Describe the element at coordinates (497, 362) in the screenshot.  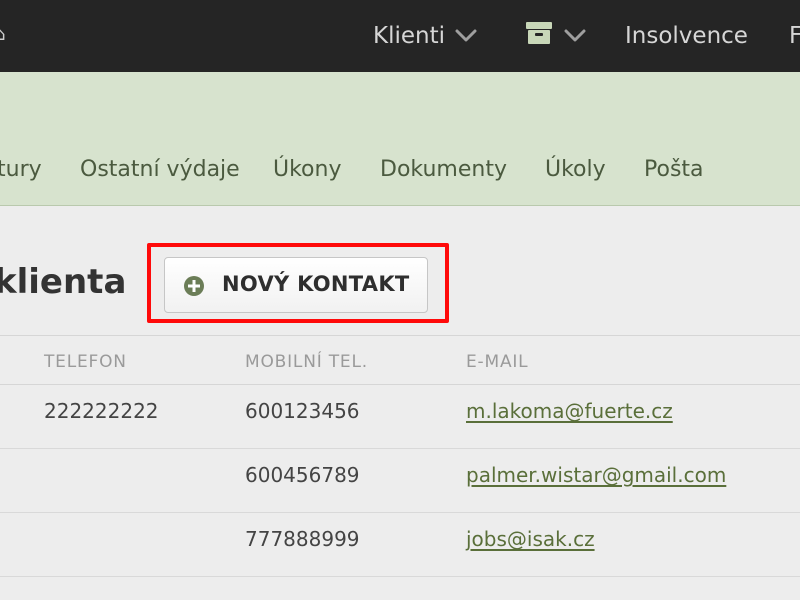
I see `column-header-email: E-MAIL` at that location.